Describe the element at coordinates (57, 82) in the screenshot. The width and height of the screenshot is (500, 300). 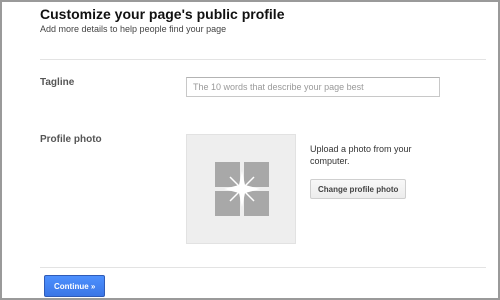
I see `tagline-label: Tagline` at that location.